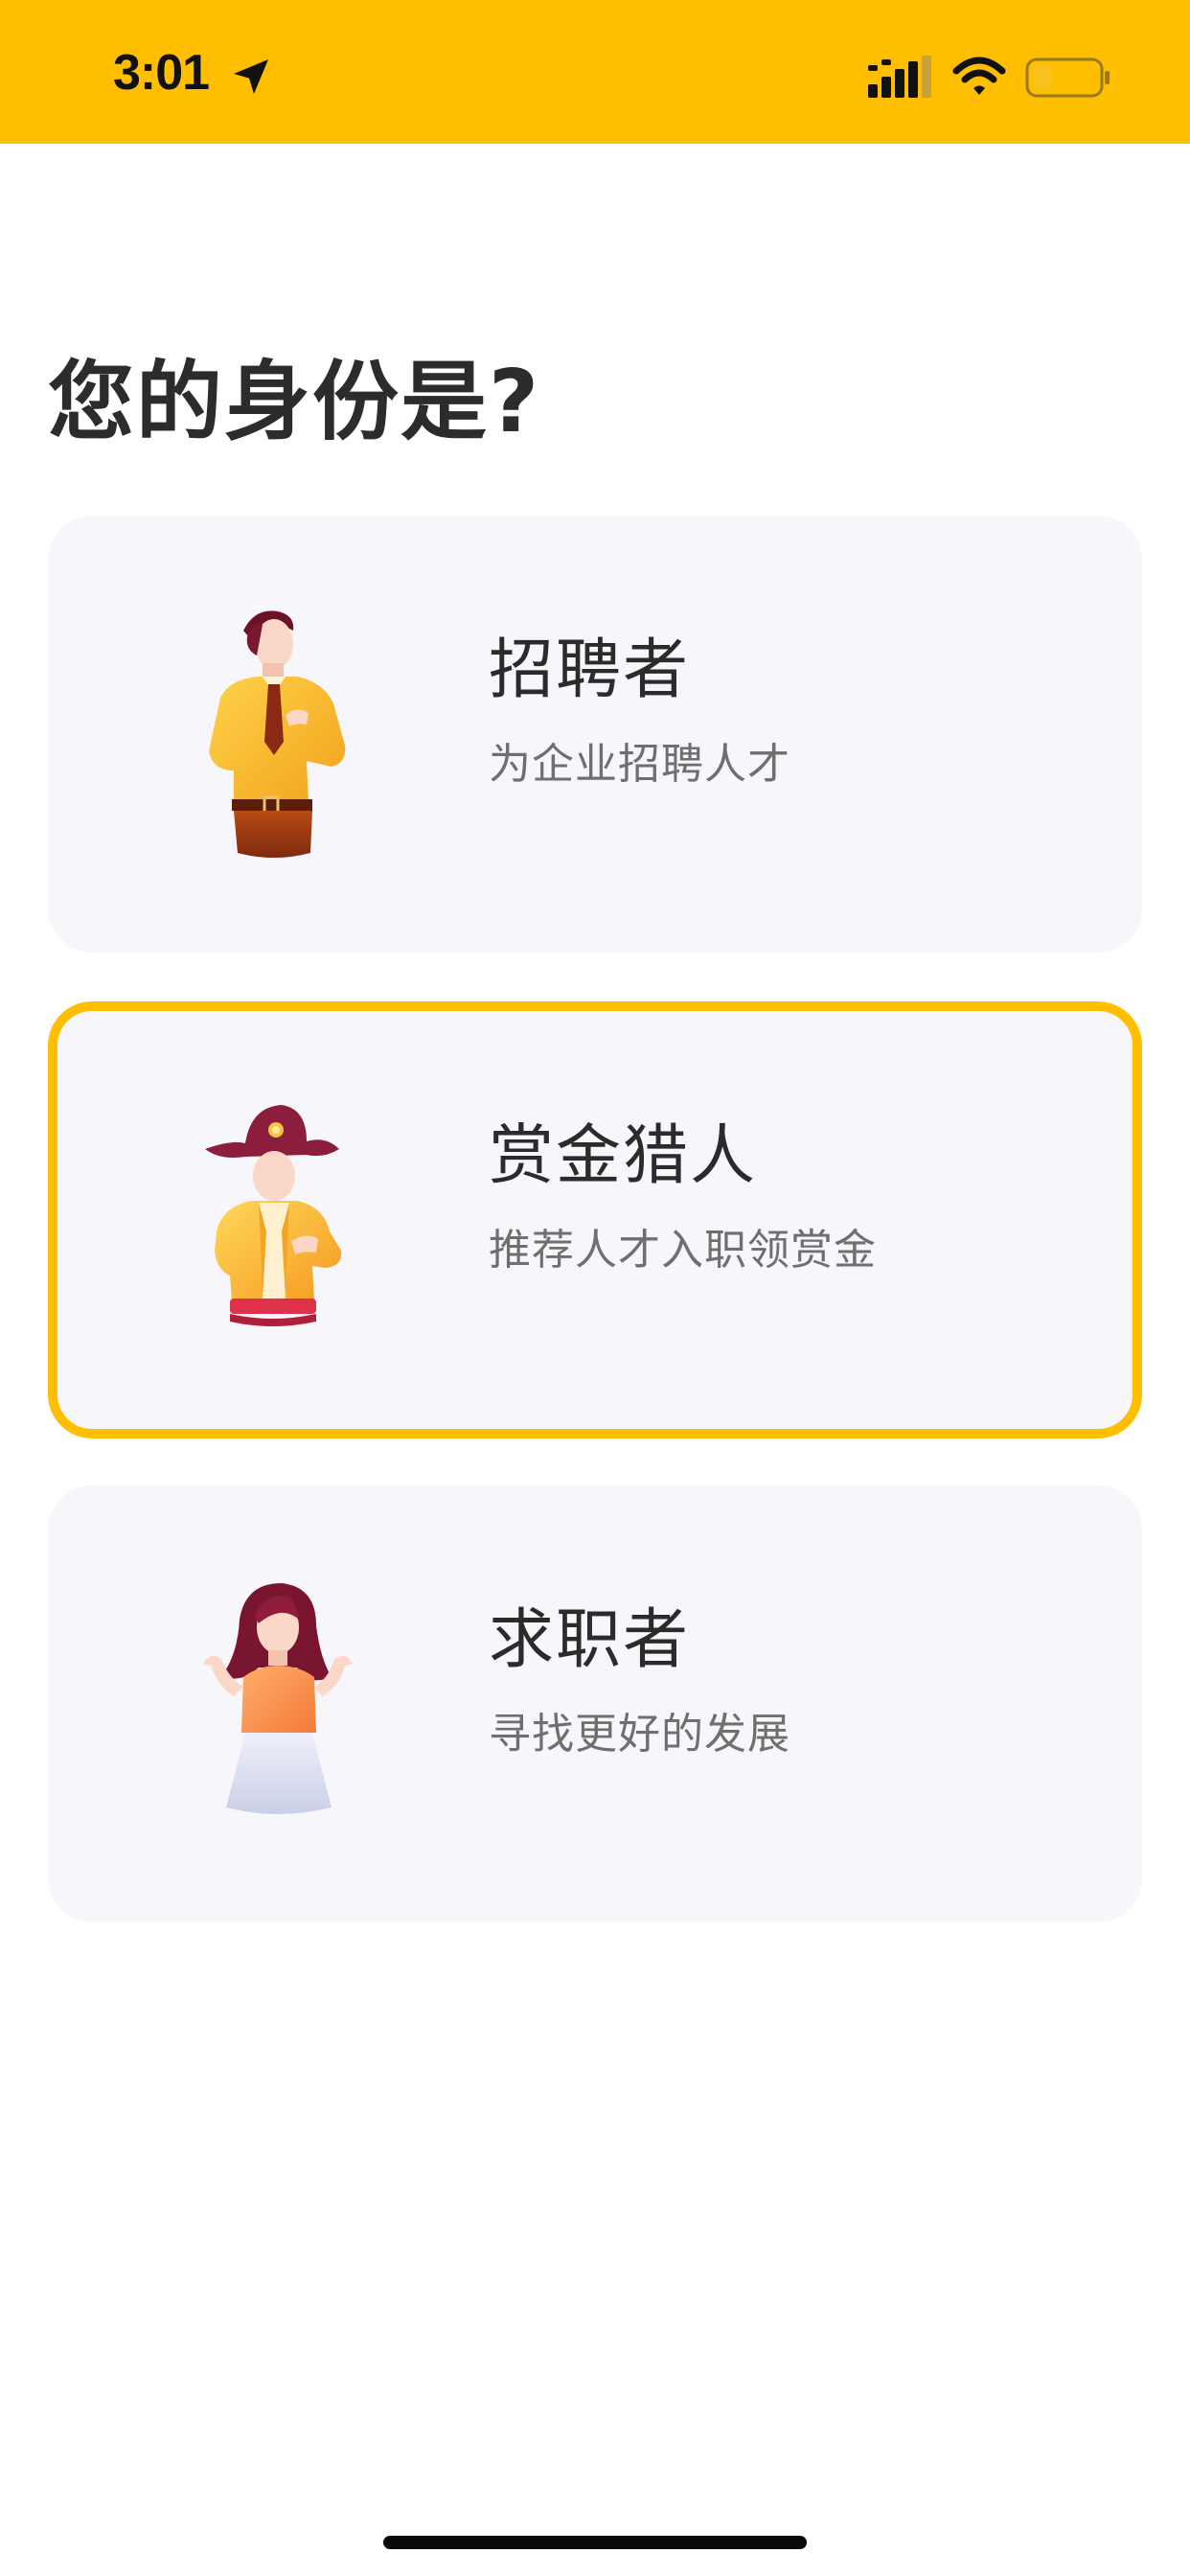 This screenshot has width=1190, height=2576. I want to click on recruiter-illustration, so click(278, 734).